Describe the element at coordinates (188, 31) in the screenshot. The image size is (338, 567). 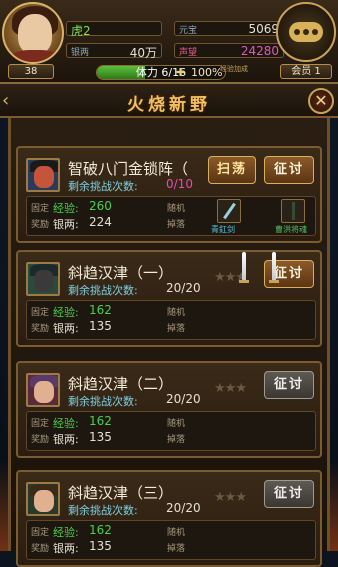
I see `gold-label: 元宝` at that location.